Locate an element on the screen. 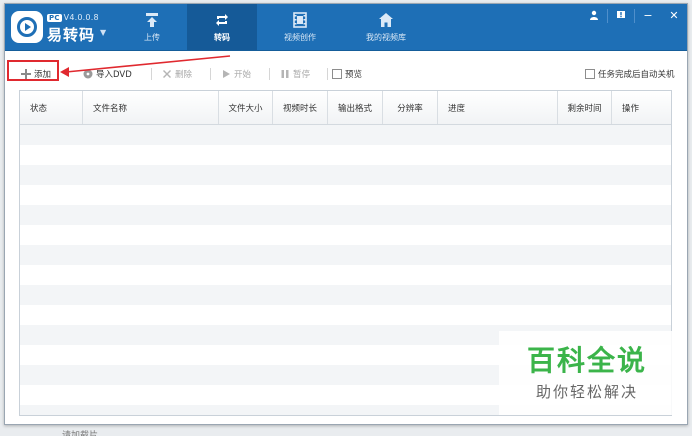 This screenshot has width=692, height=436. app-name: 易转码 is located at coordinates (71, 35).